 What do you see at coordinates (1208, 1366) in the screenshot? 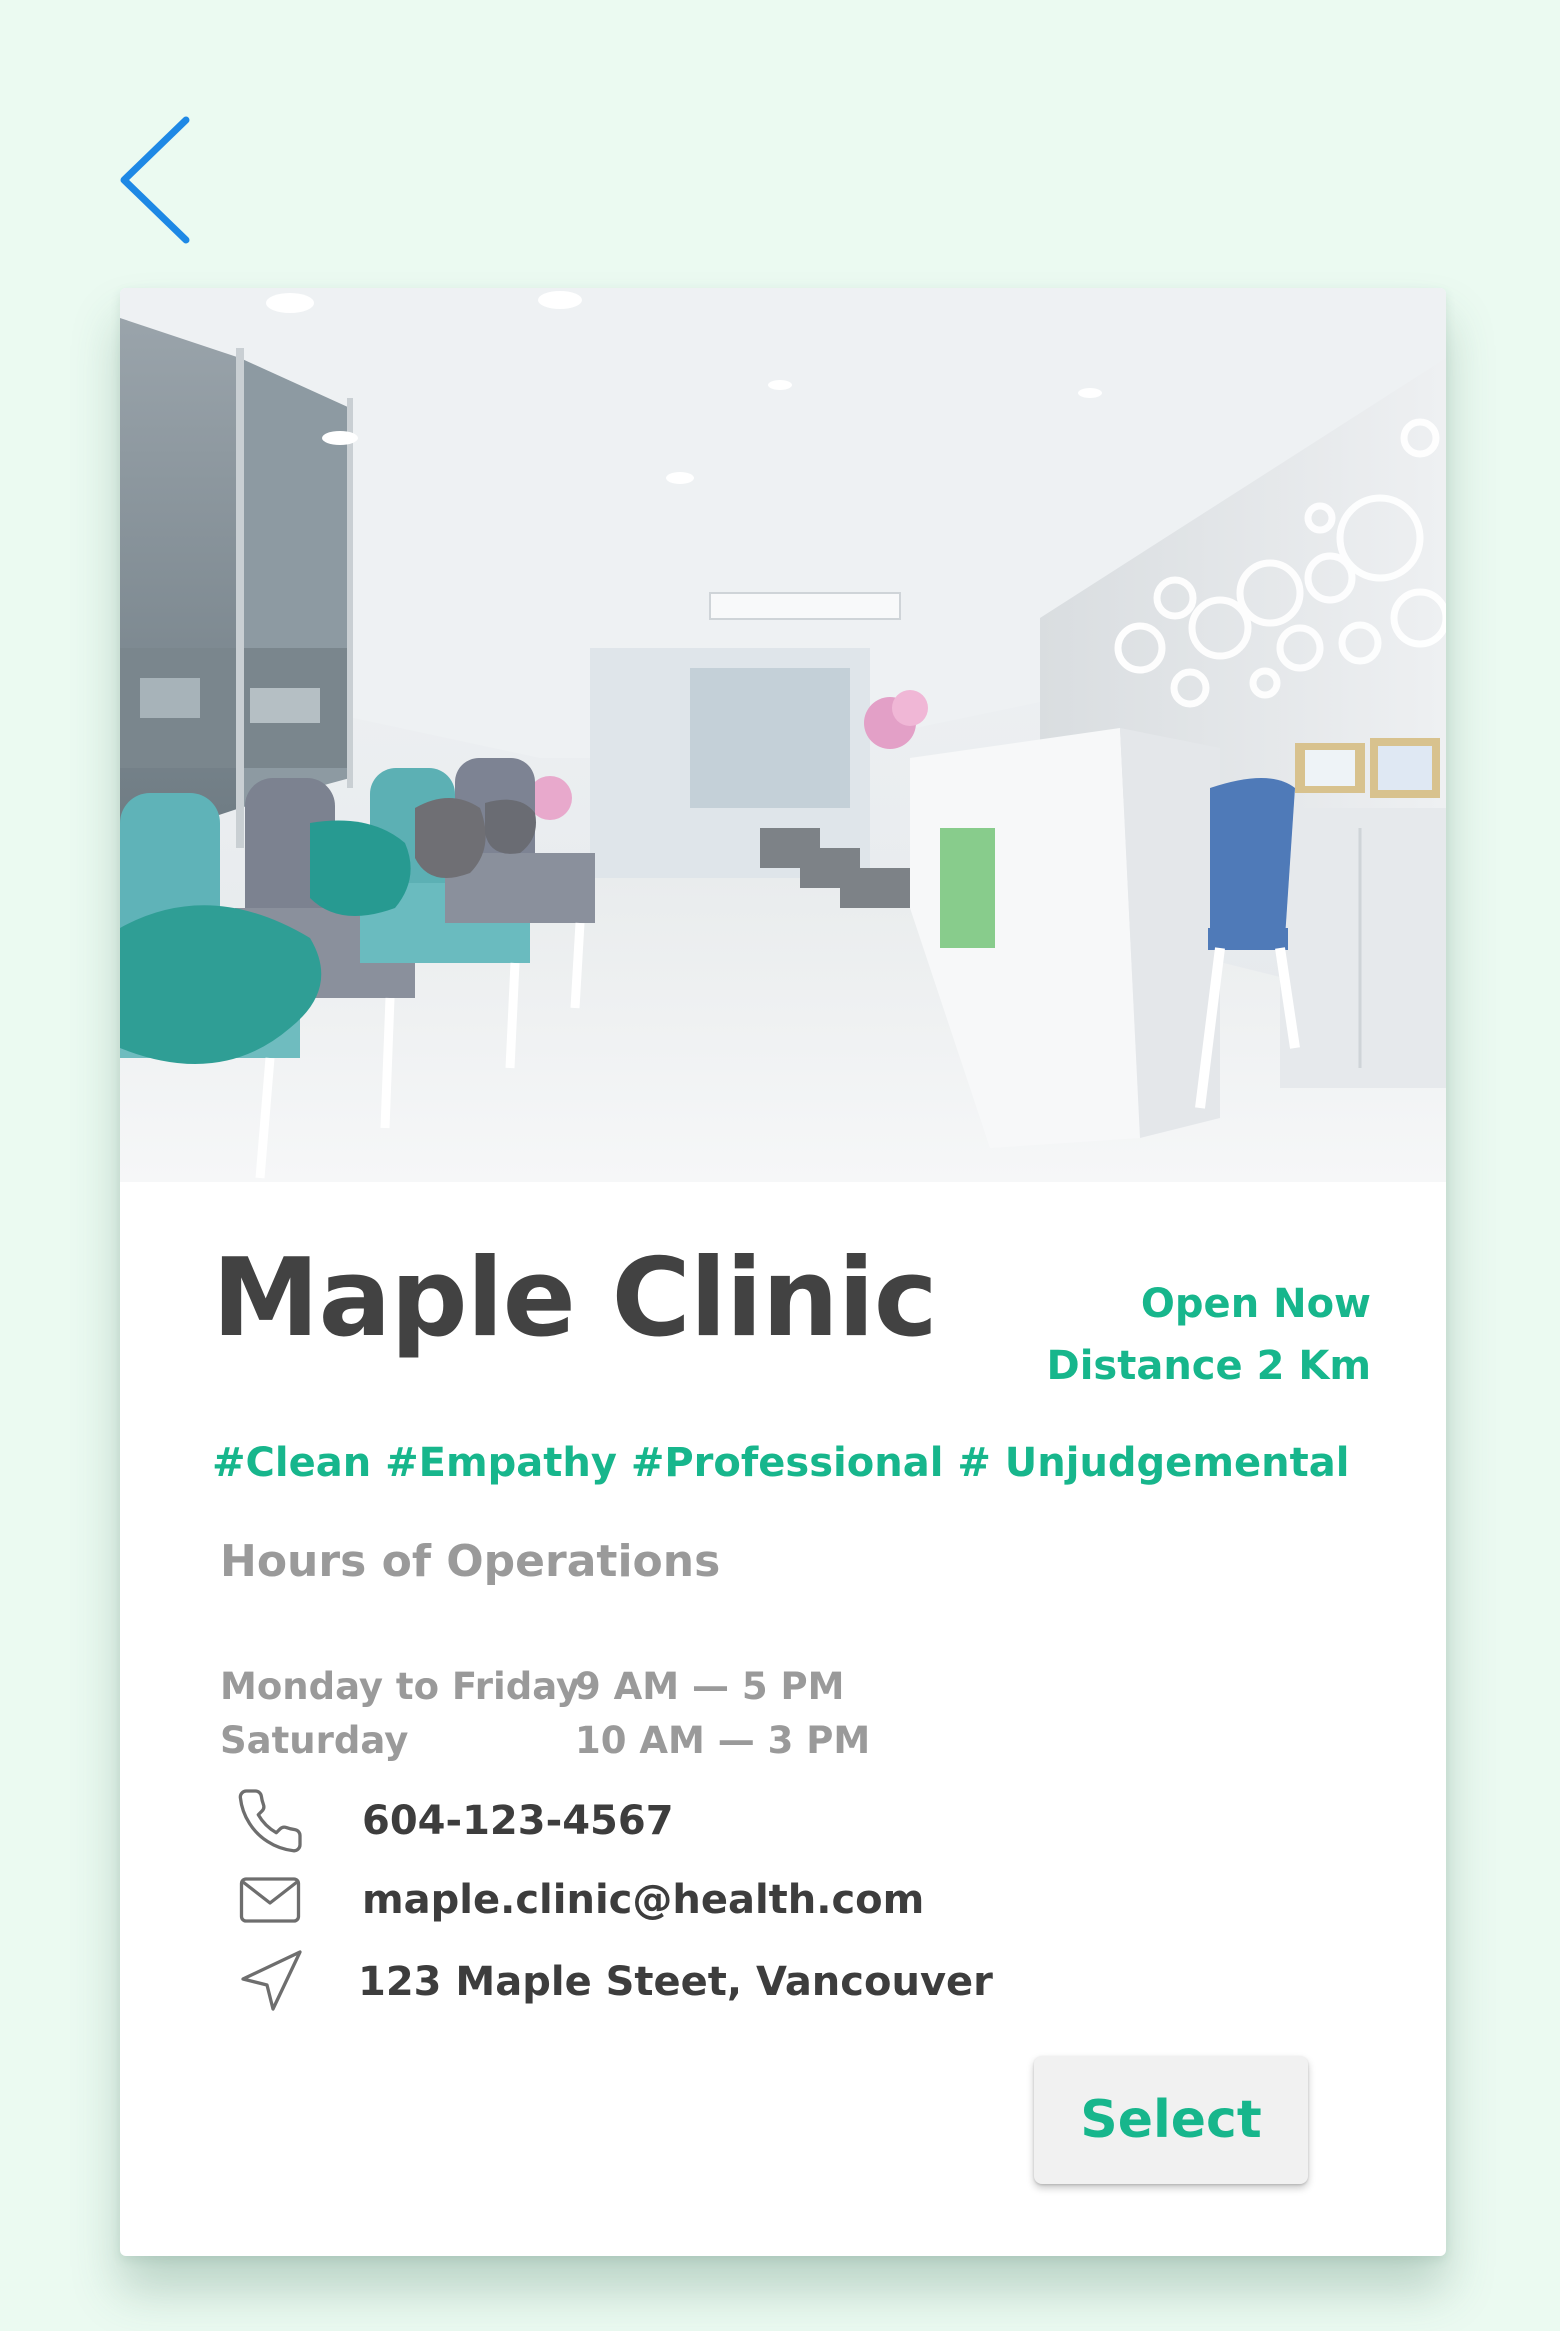
I see `distance-label: Distance 2 Km` at bounding box center [1208, 1366].